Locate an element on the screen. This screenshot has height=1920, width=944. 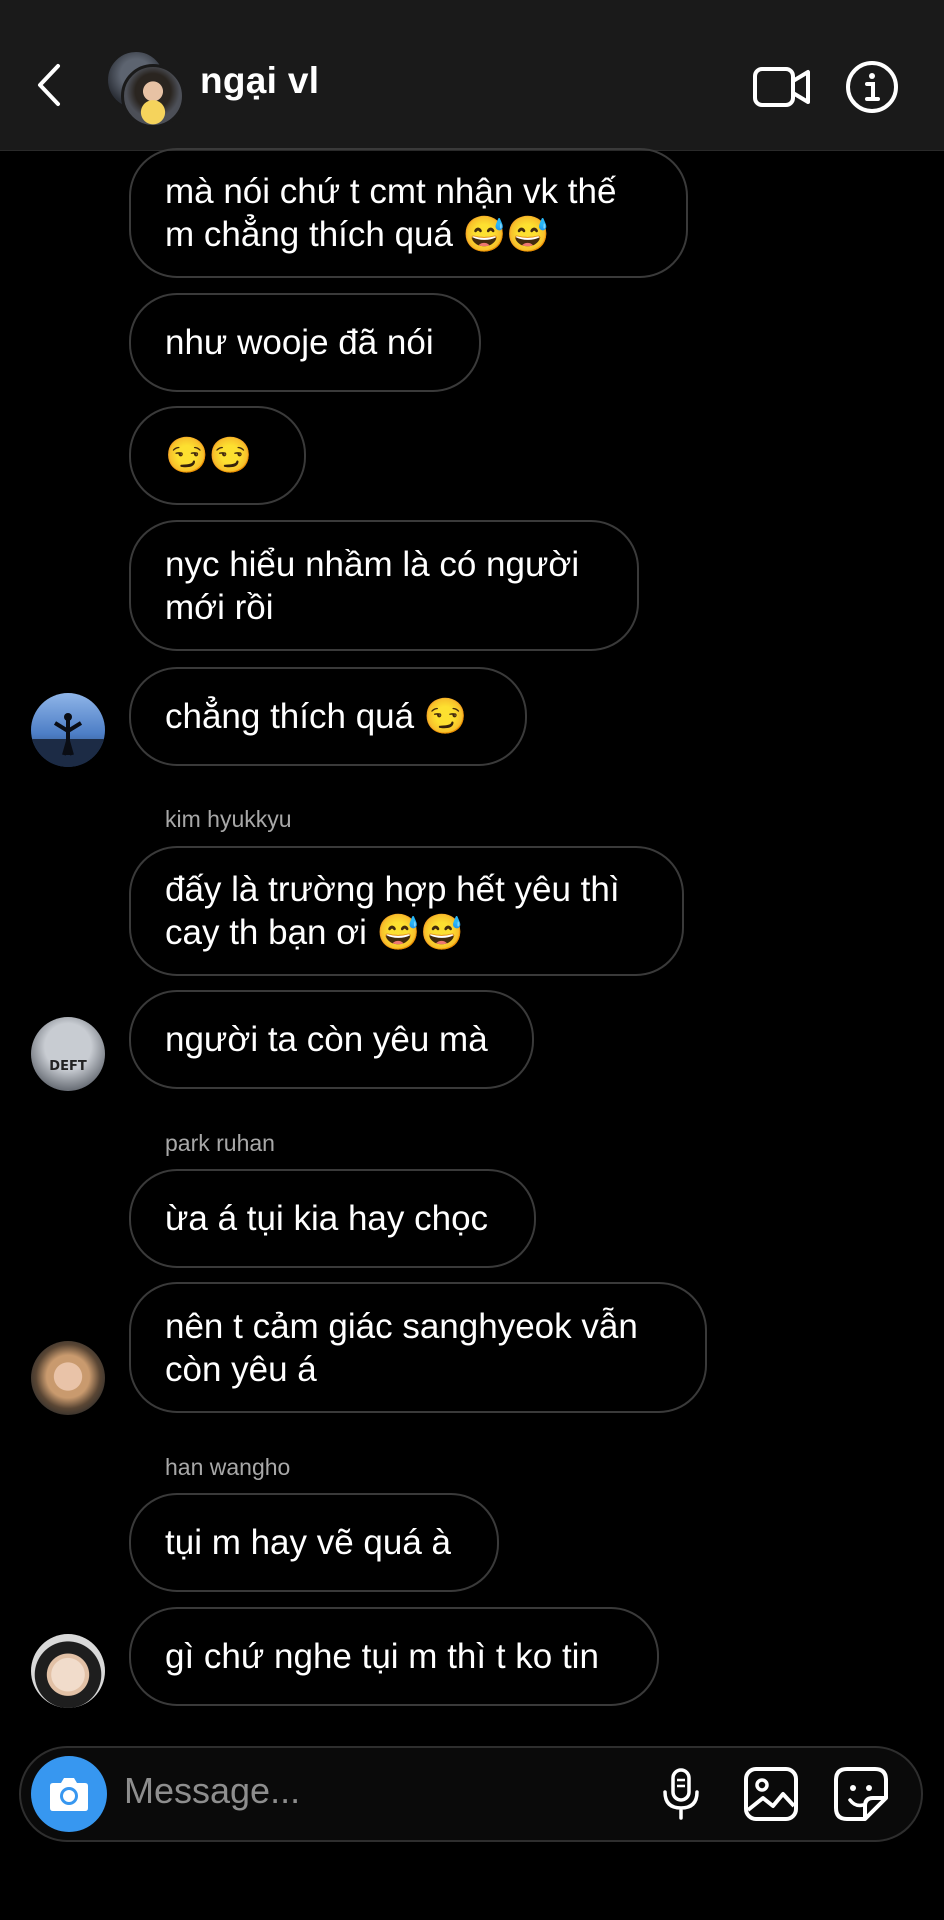
message-bubble: như wooje đã nói is located at coordinates (305, 342).